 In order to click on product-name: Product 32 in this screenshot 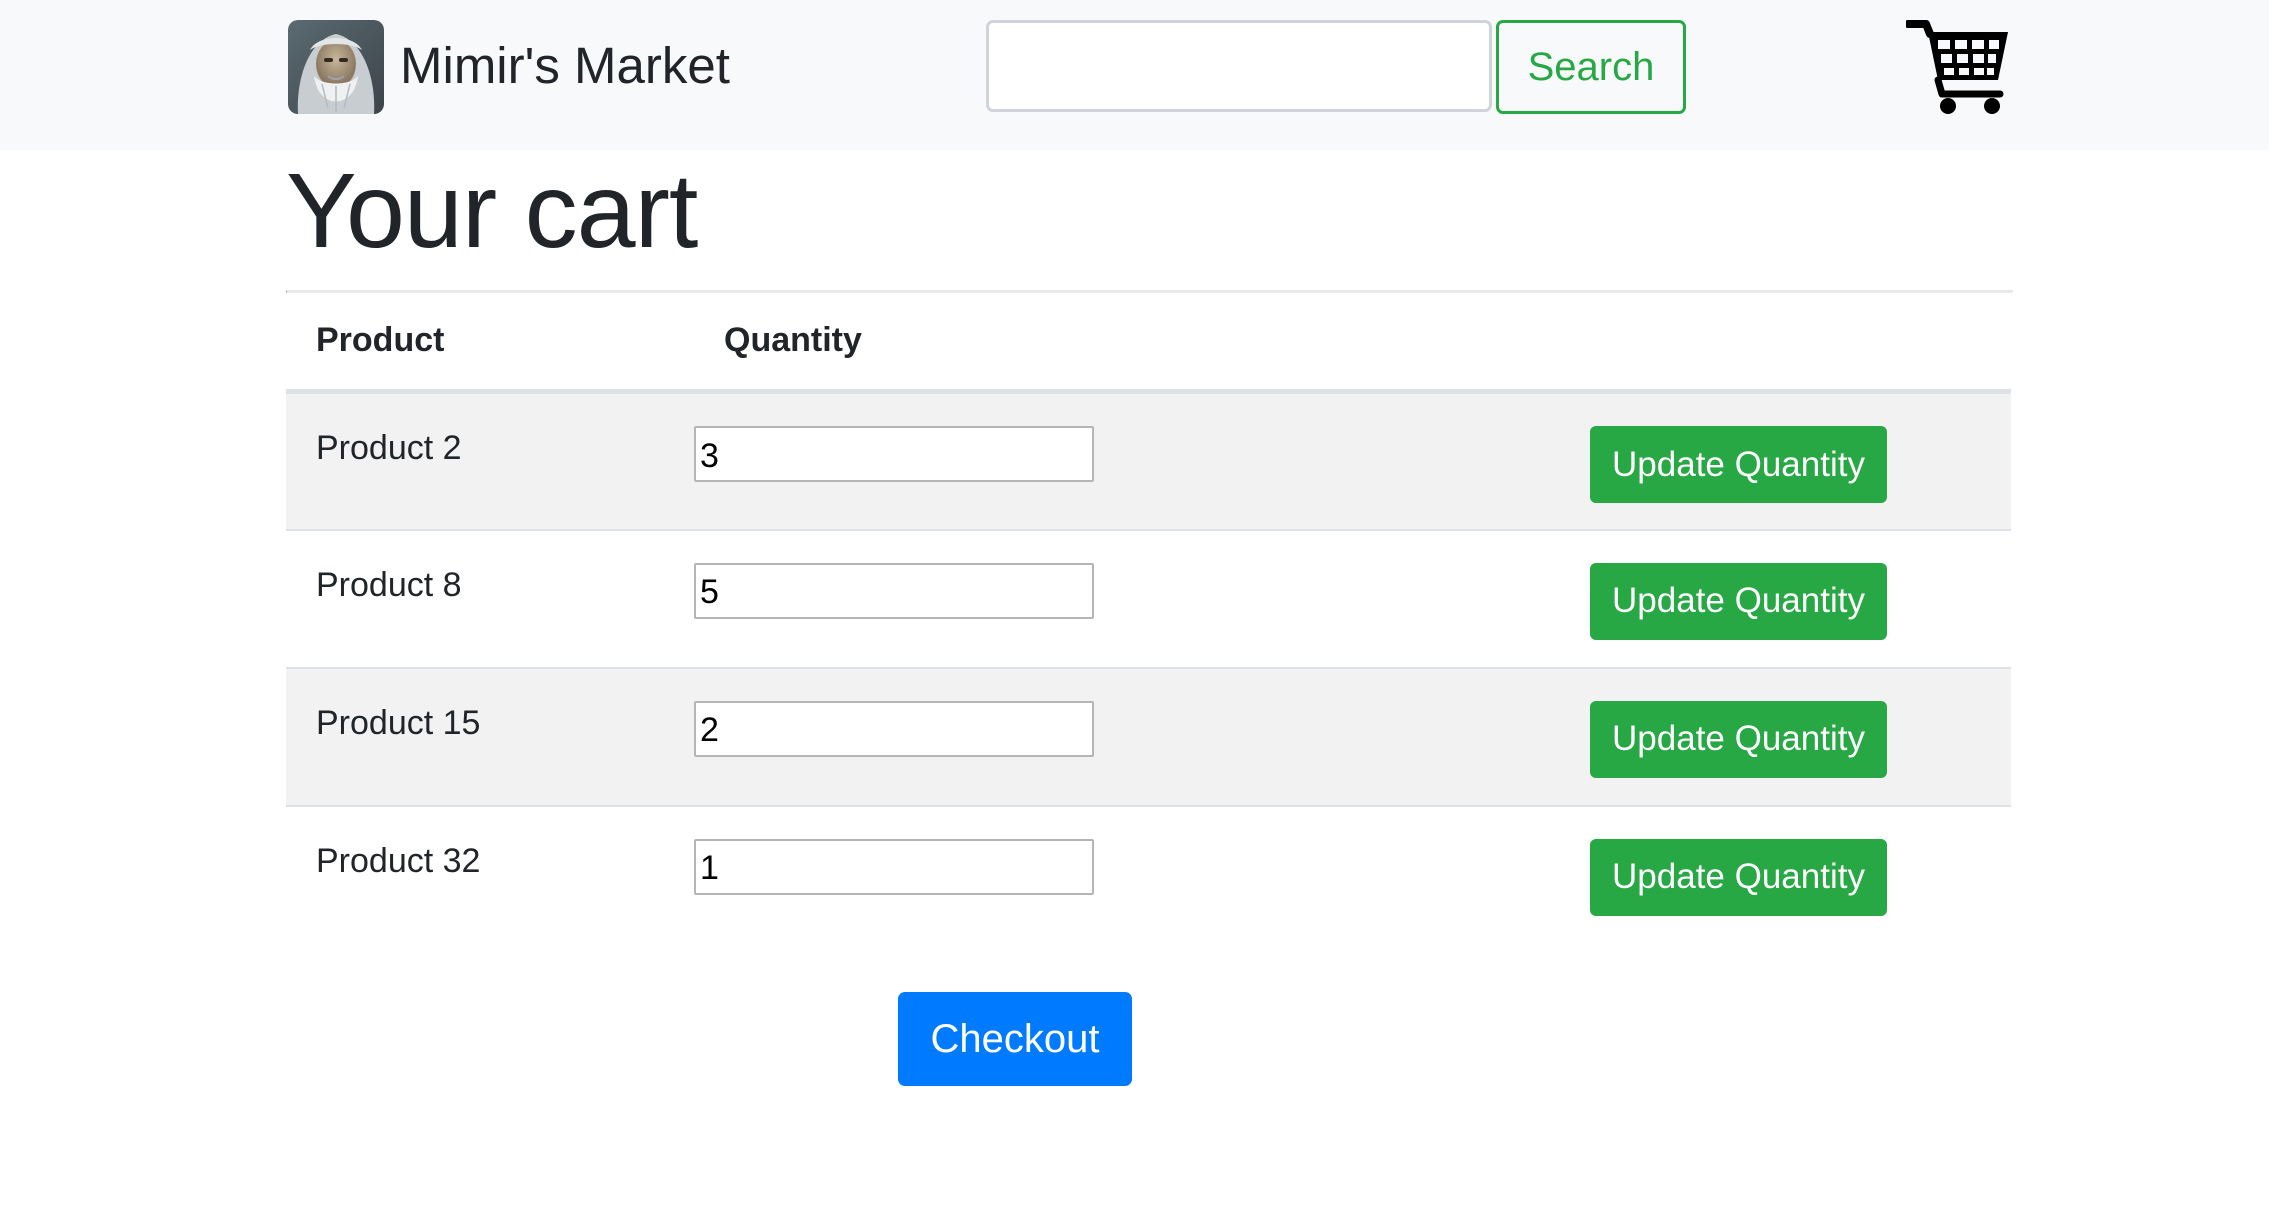, I will do `click(398, 860)`.